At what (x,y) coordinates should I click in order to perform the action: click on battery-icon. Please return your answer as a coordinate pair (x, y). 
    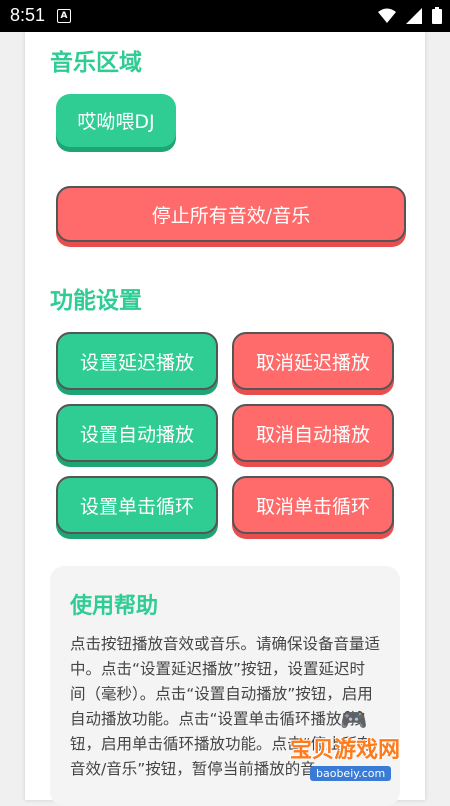
    Looking at the image, I should click on (437, 15).